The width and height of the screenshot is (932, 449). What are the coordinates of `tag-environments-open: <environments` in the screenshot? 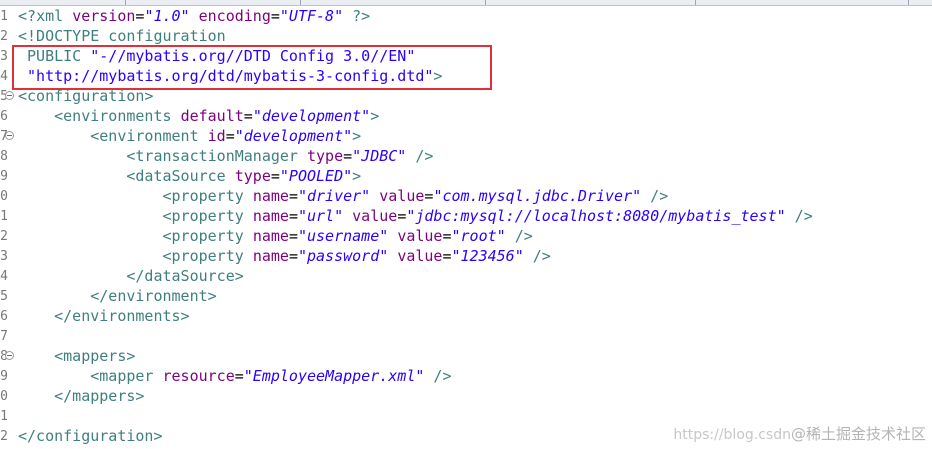 It's located at (113, 116).